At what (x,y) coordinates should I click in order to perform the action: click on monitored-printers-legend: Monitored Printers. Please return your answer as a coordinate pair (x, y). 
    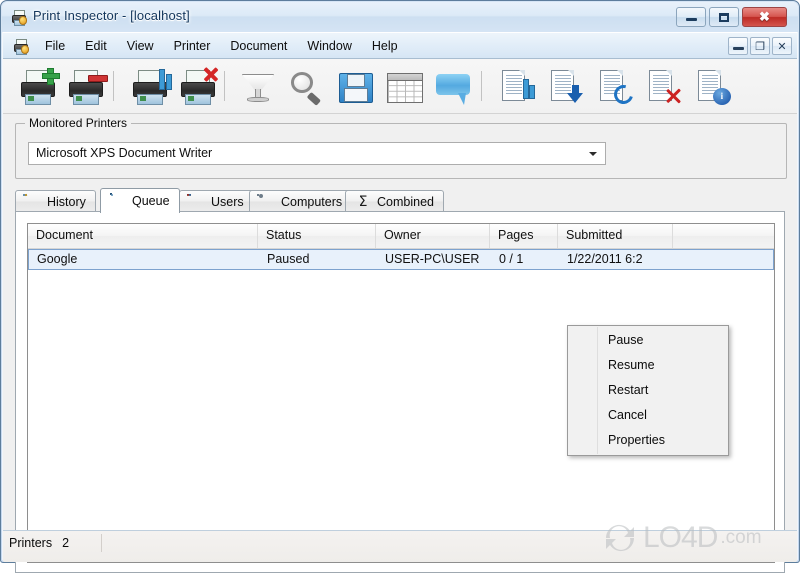
    Looking at the image, I should click on (78, 123).